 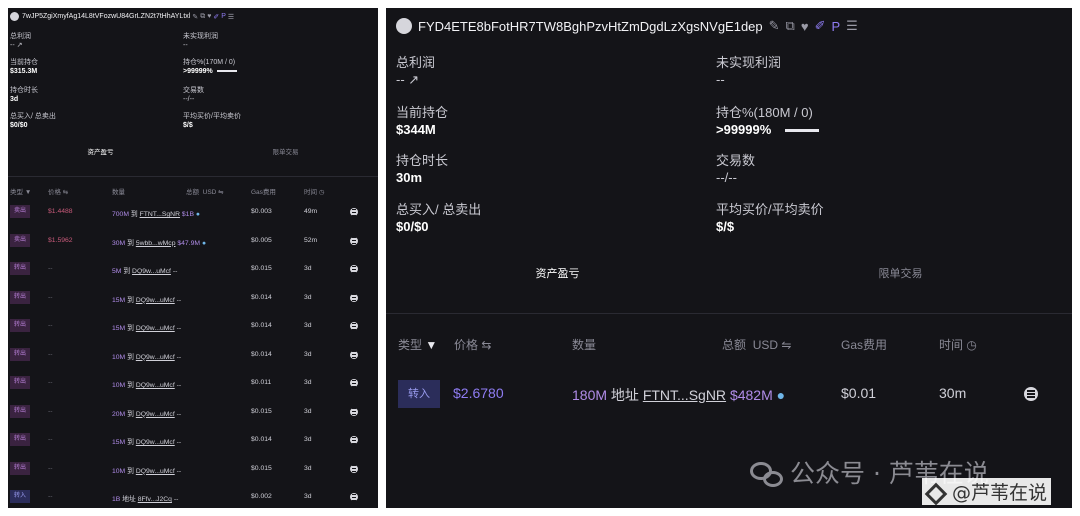 What do you see at coordinates (60, 240) in the screenshot?
I see `row-price: $1.5962` at bounding box center [60, 240].